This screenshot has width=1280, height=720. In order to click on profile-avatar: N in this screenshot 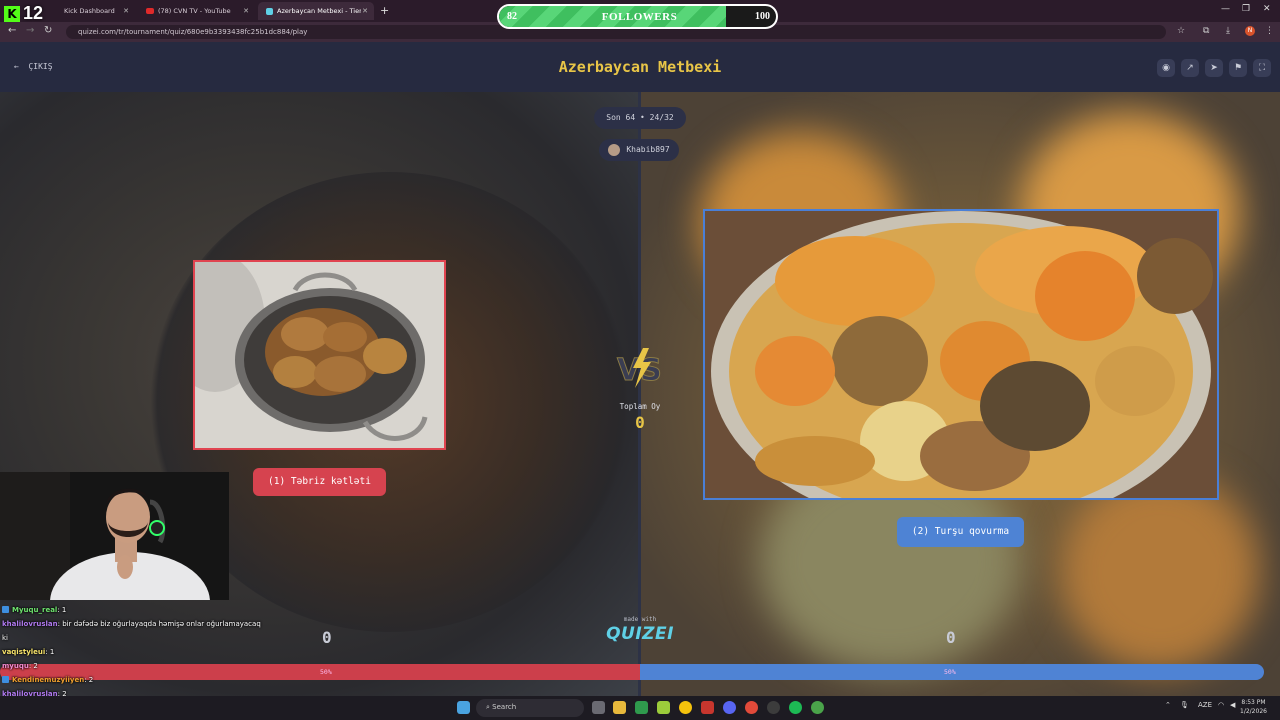, I will do `click(1250, 31)`.